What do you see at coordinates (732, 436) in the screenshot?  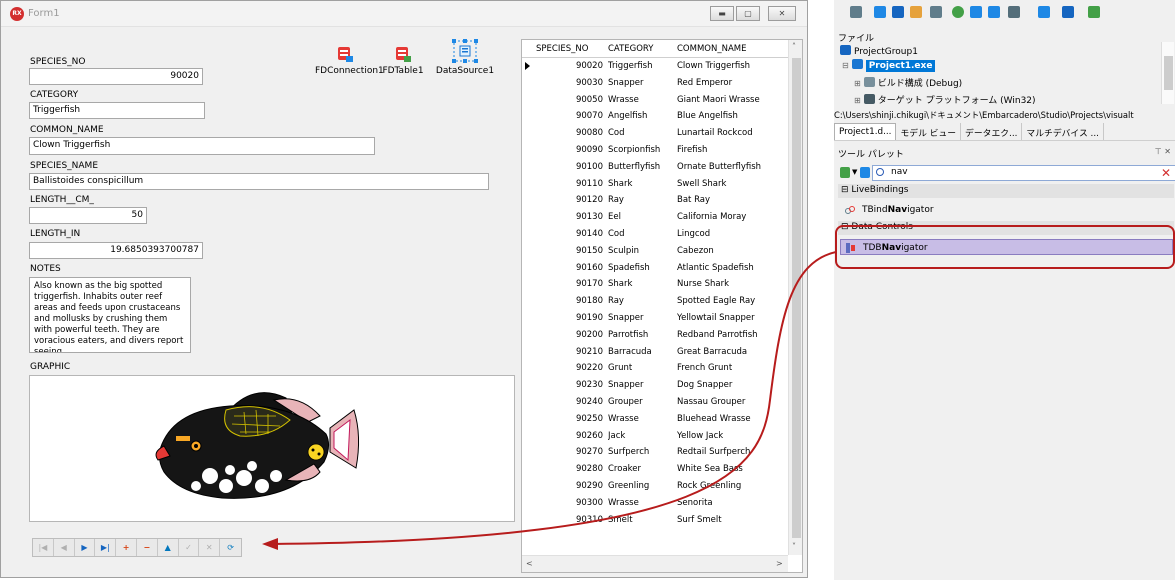 I see `cell-common-name: Yellow Jack` at bounding box center [732, 436].